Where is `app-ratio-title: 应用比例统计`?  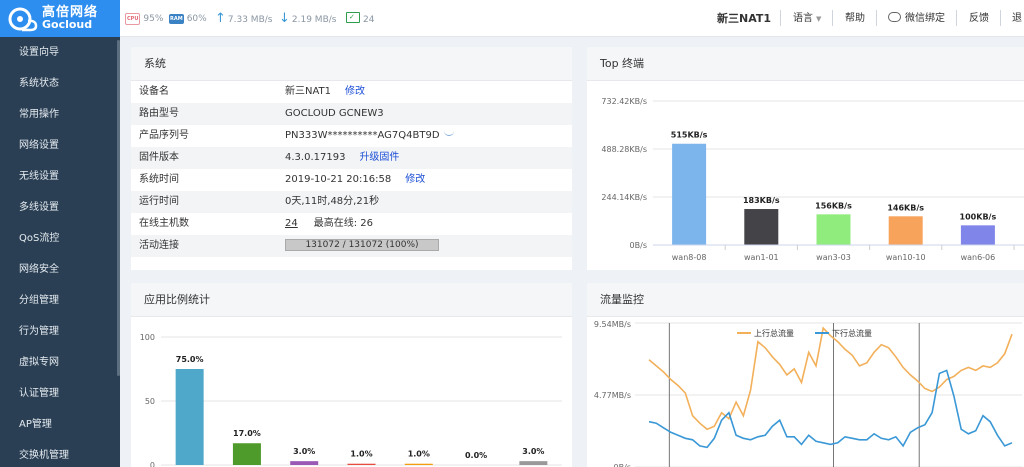
app-ratio-title: 应用比例统计 is located at coordinates (351, 300).